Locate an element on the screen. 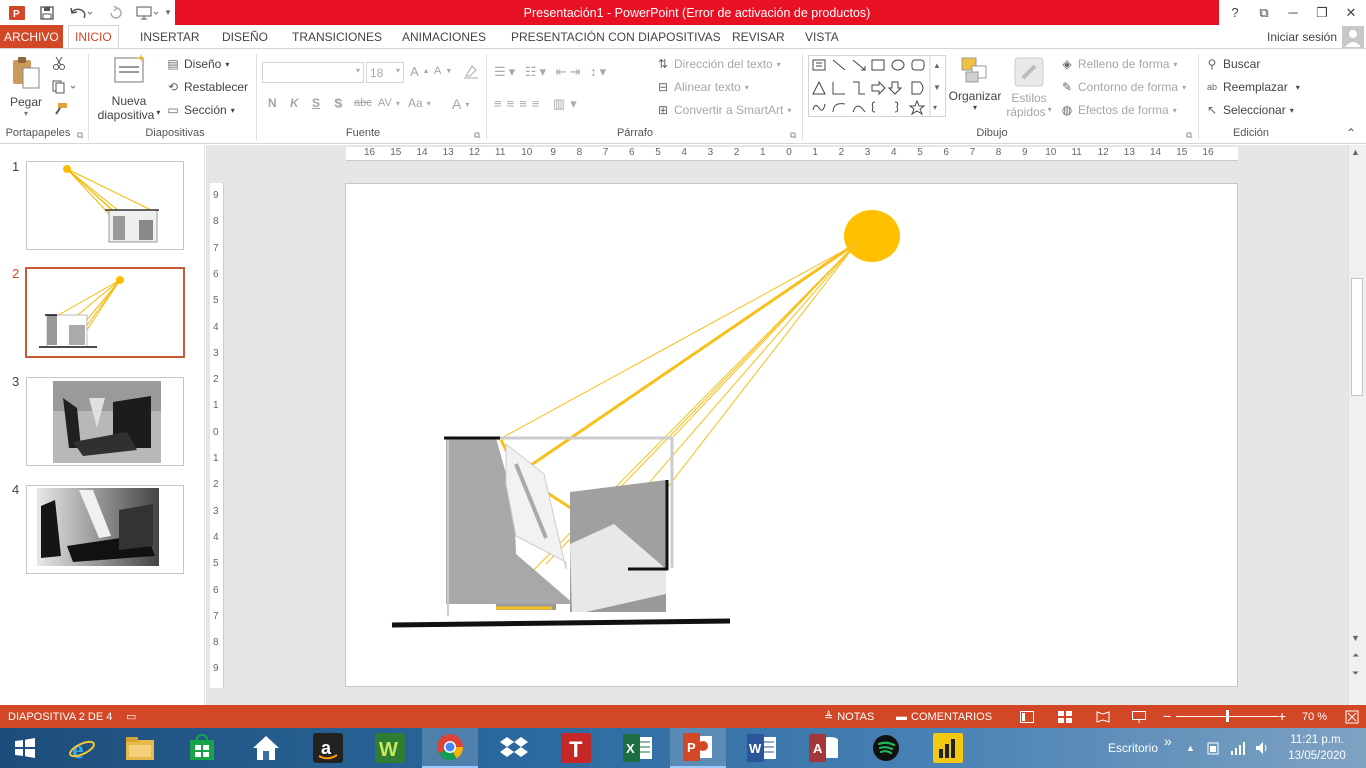 This screenshot has height=768, width=1366. change-case-button: Aa ▾ is located at coordinates (419, 103).